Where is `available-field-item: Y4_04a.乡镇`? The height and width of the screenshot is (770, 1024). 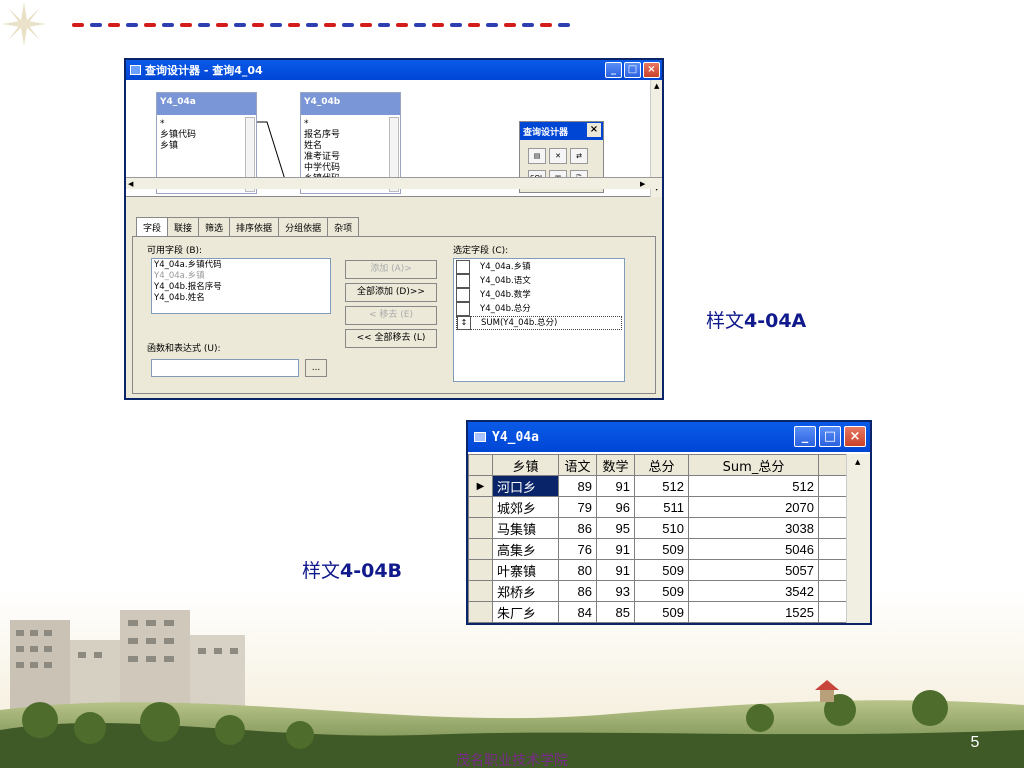 available-field-item: Y4_04a.乡镇 is located at coordinates (241, 276).